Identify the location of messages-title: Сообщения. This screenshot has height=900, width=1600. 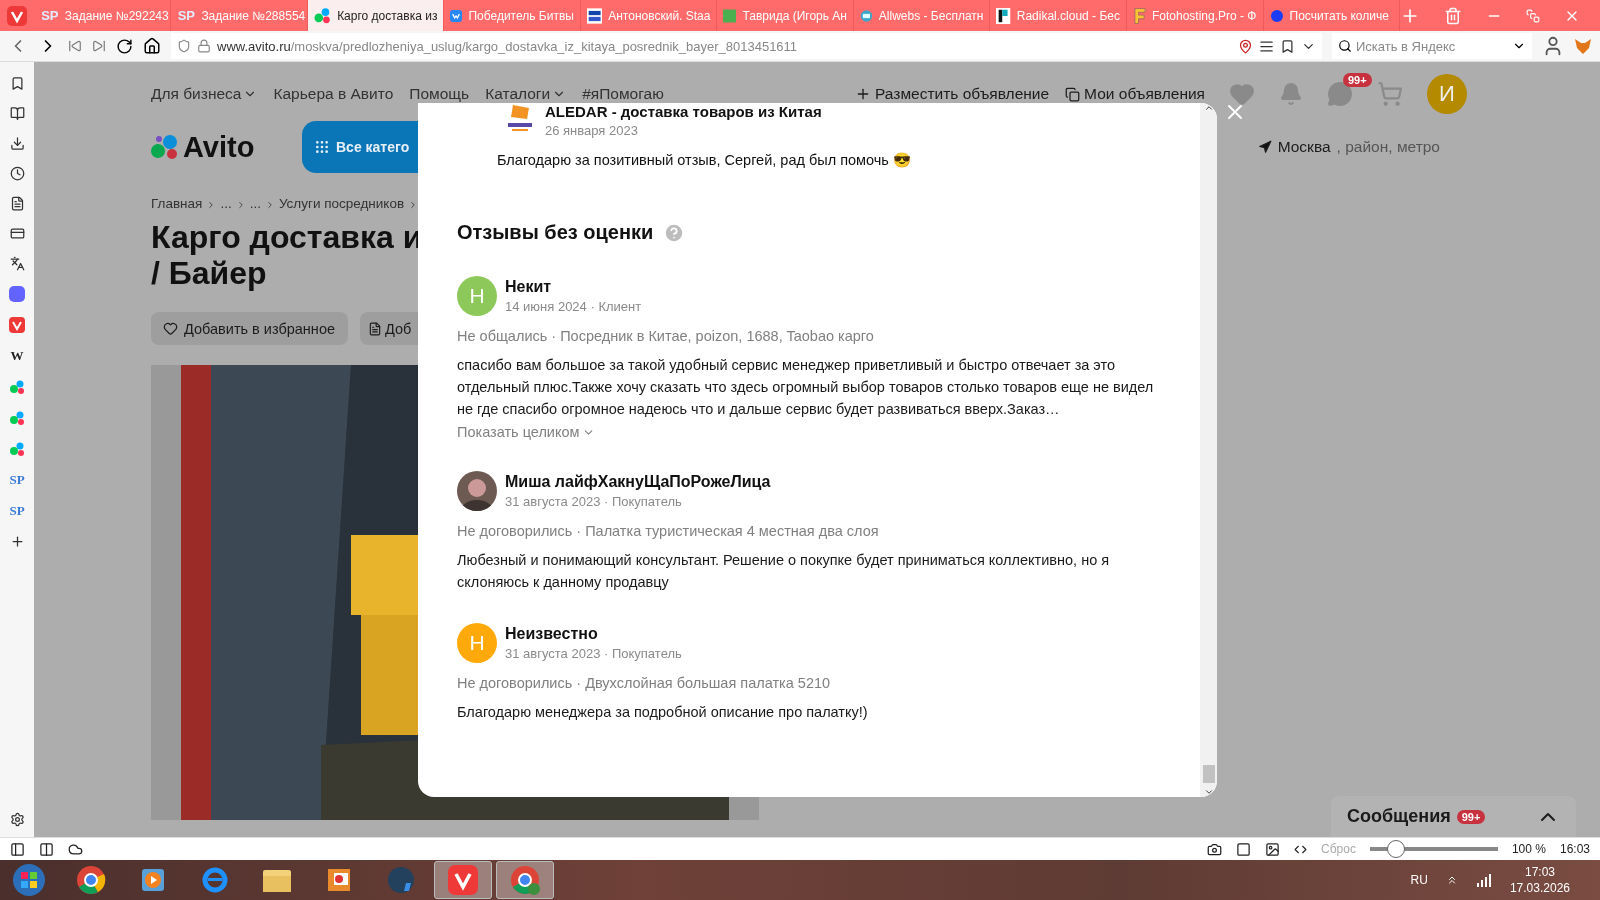
(1399, 816).